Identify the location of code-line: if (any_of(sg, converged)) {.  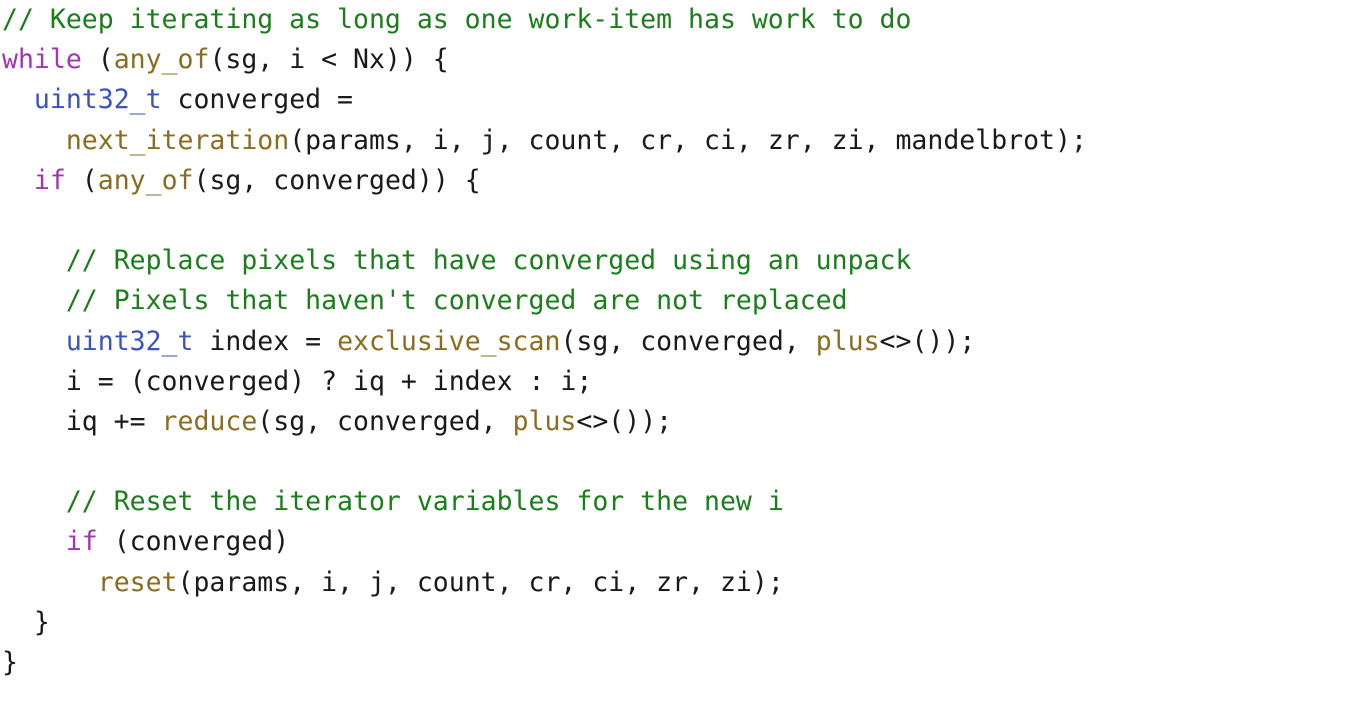
(681, 181).